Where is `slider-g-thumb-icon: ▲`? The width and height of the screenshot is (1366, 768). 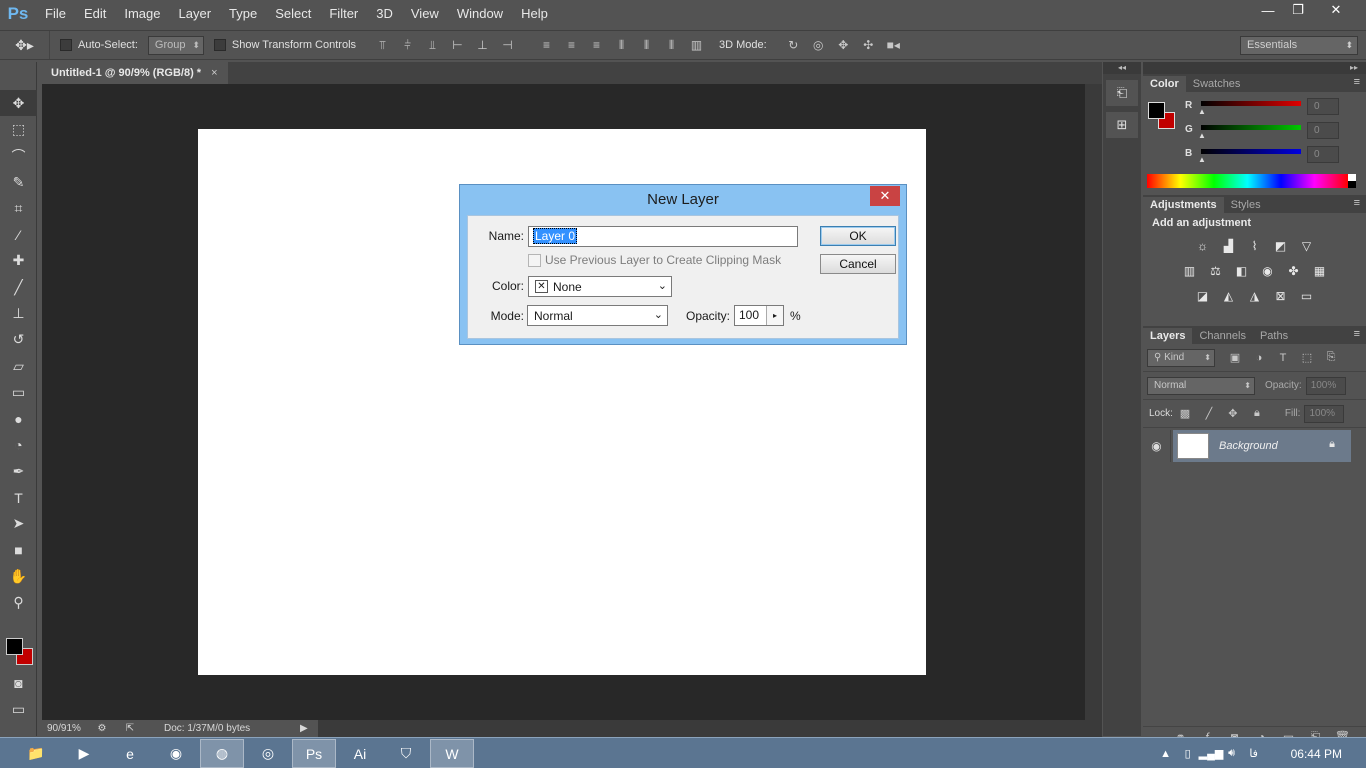 slider-g-thumb-icon: ▲ is located at coordinates (1202, 135).